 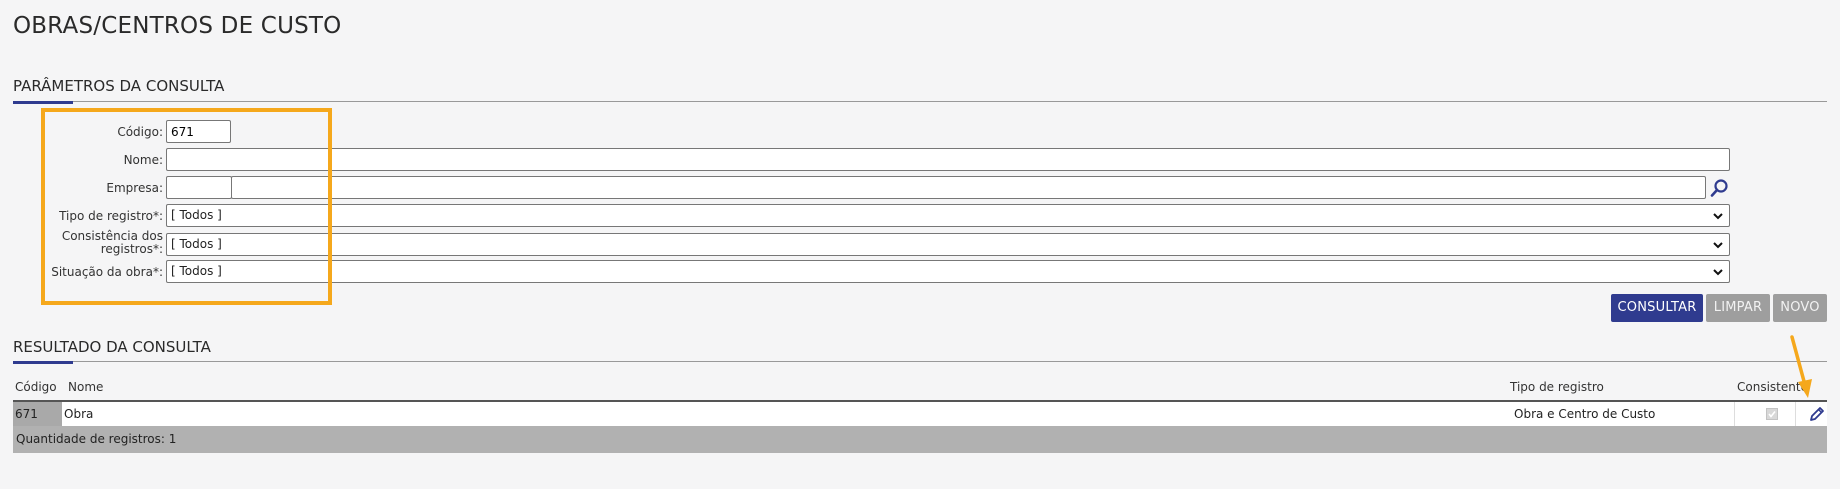 I want to click on search-icon, so click(x=1719, y=188).